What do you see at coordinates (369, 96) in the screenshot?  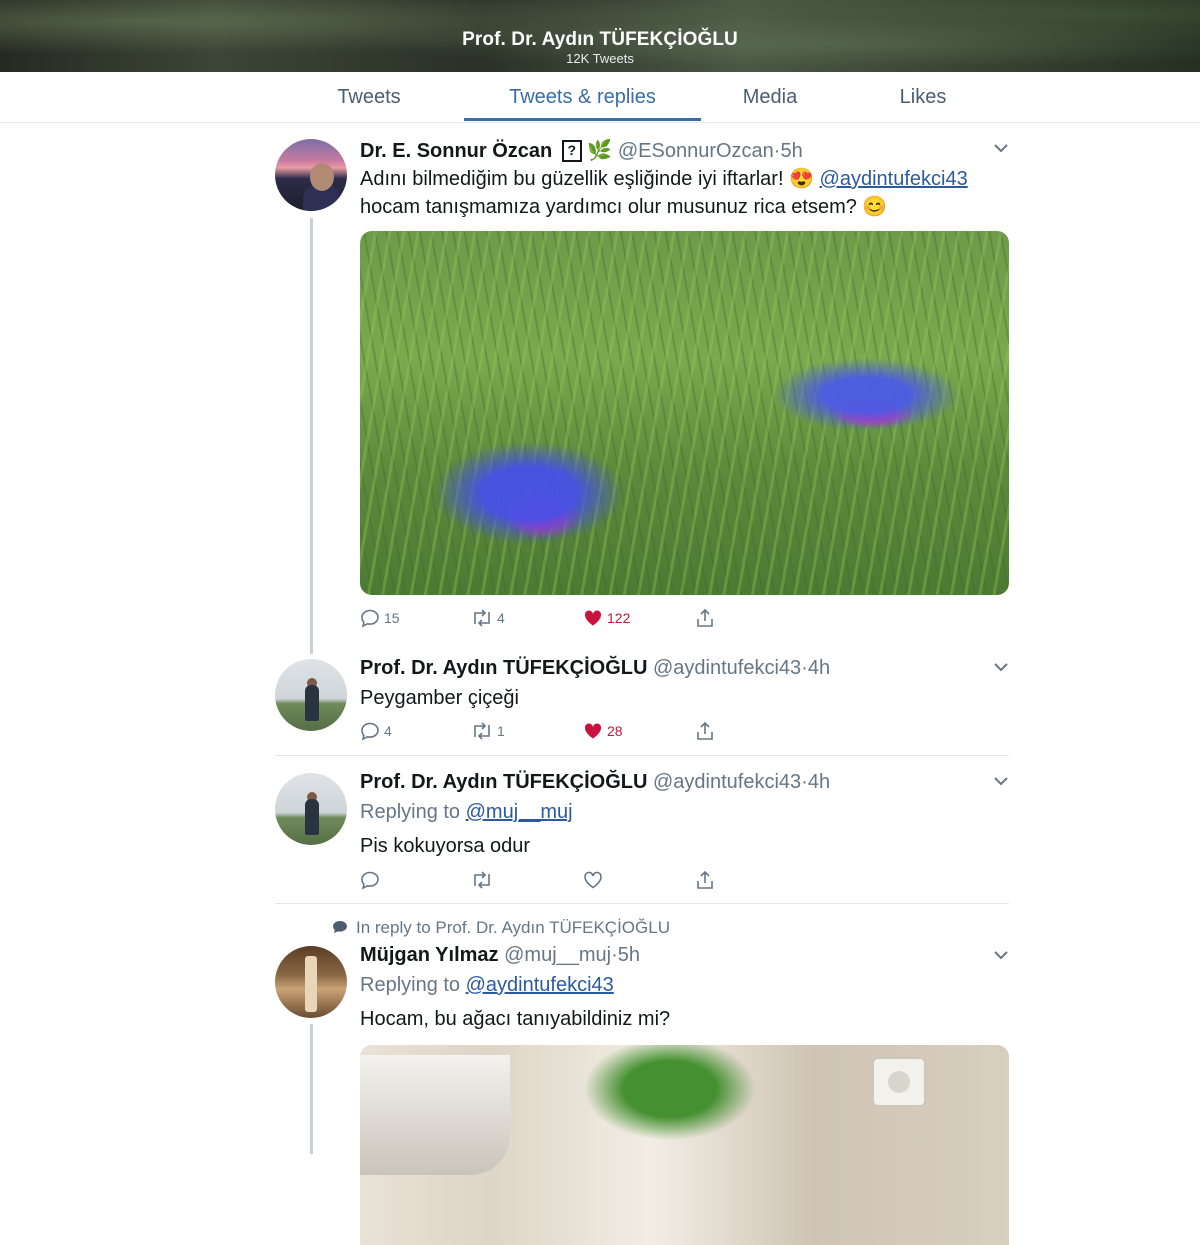 I see `tab-tweets: Tweets` at bounding box center [369, 96].